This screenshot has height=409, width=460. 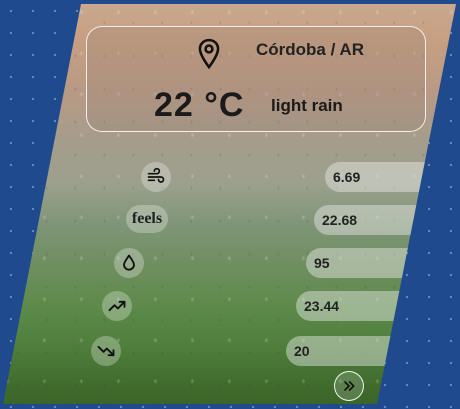 What do you see at coordinates (129, 263) in the screenshot?
I see `droplet-icon` at bounding box center [129, 263].